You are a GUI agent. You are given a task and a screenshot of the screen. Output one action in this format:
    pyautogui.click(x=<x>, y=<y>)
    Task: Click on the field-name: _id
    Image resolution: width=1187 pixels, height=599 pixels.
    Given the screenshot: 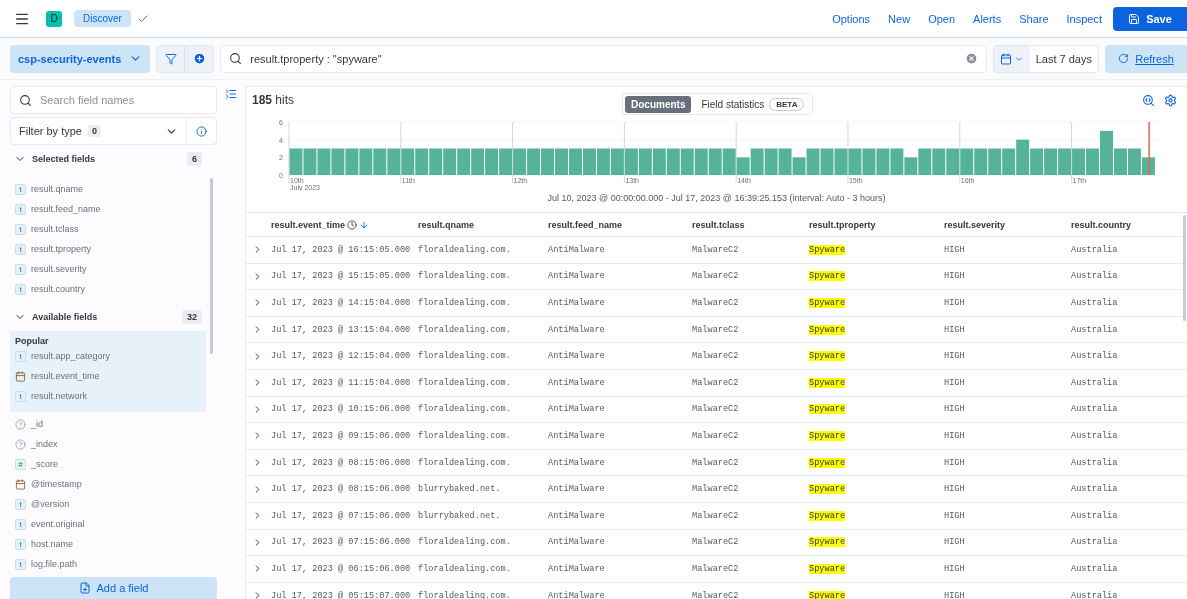 What is the action you would take?
    pyautogui.click(x=37, y=424)
    